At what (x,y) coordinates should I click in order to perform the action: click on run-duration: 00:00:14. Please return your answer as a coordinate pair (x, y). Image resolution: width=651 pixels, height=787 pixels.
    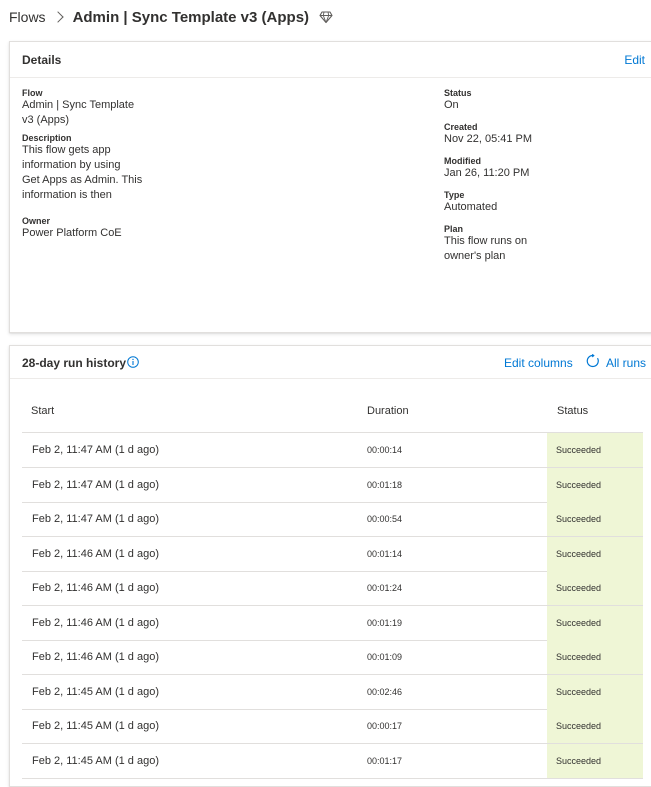
    Looking at the image, I should click on (385, 450).